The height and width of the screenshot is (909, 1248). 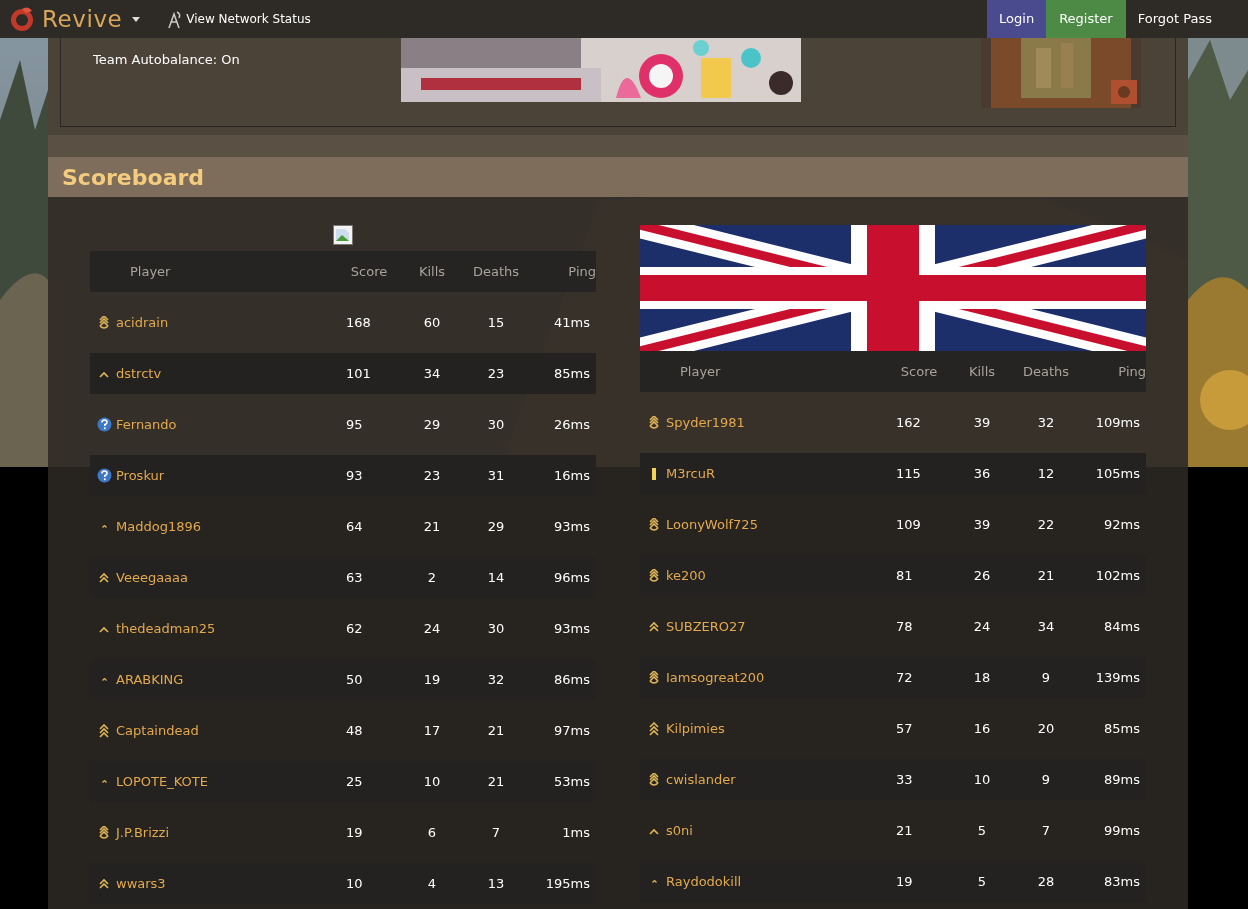 What do you see at coordinates (1122, 779) in the screenshot?
I see `table-cell-text: 89ms` at bounding box center [1122, 779].